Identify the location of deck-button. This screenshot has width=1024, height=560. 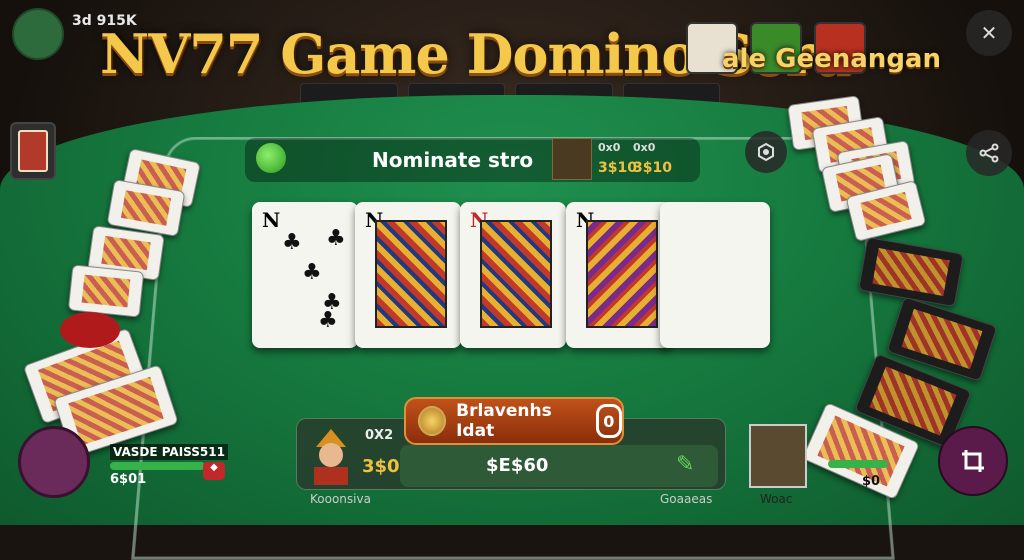
(33, 151).